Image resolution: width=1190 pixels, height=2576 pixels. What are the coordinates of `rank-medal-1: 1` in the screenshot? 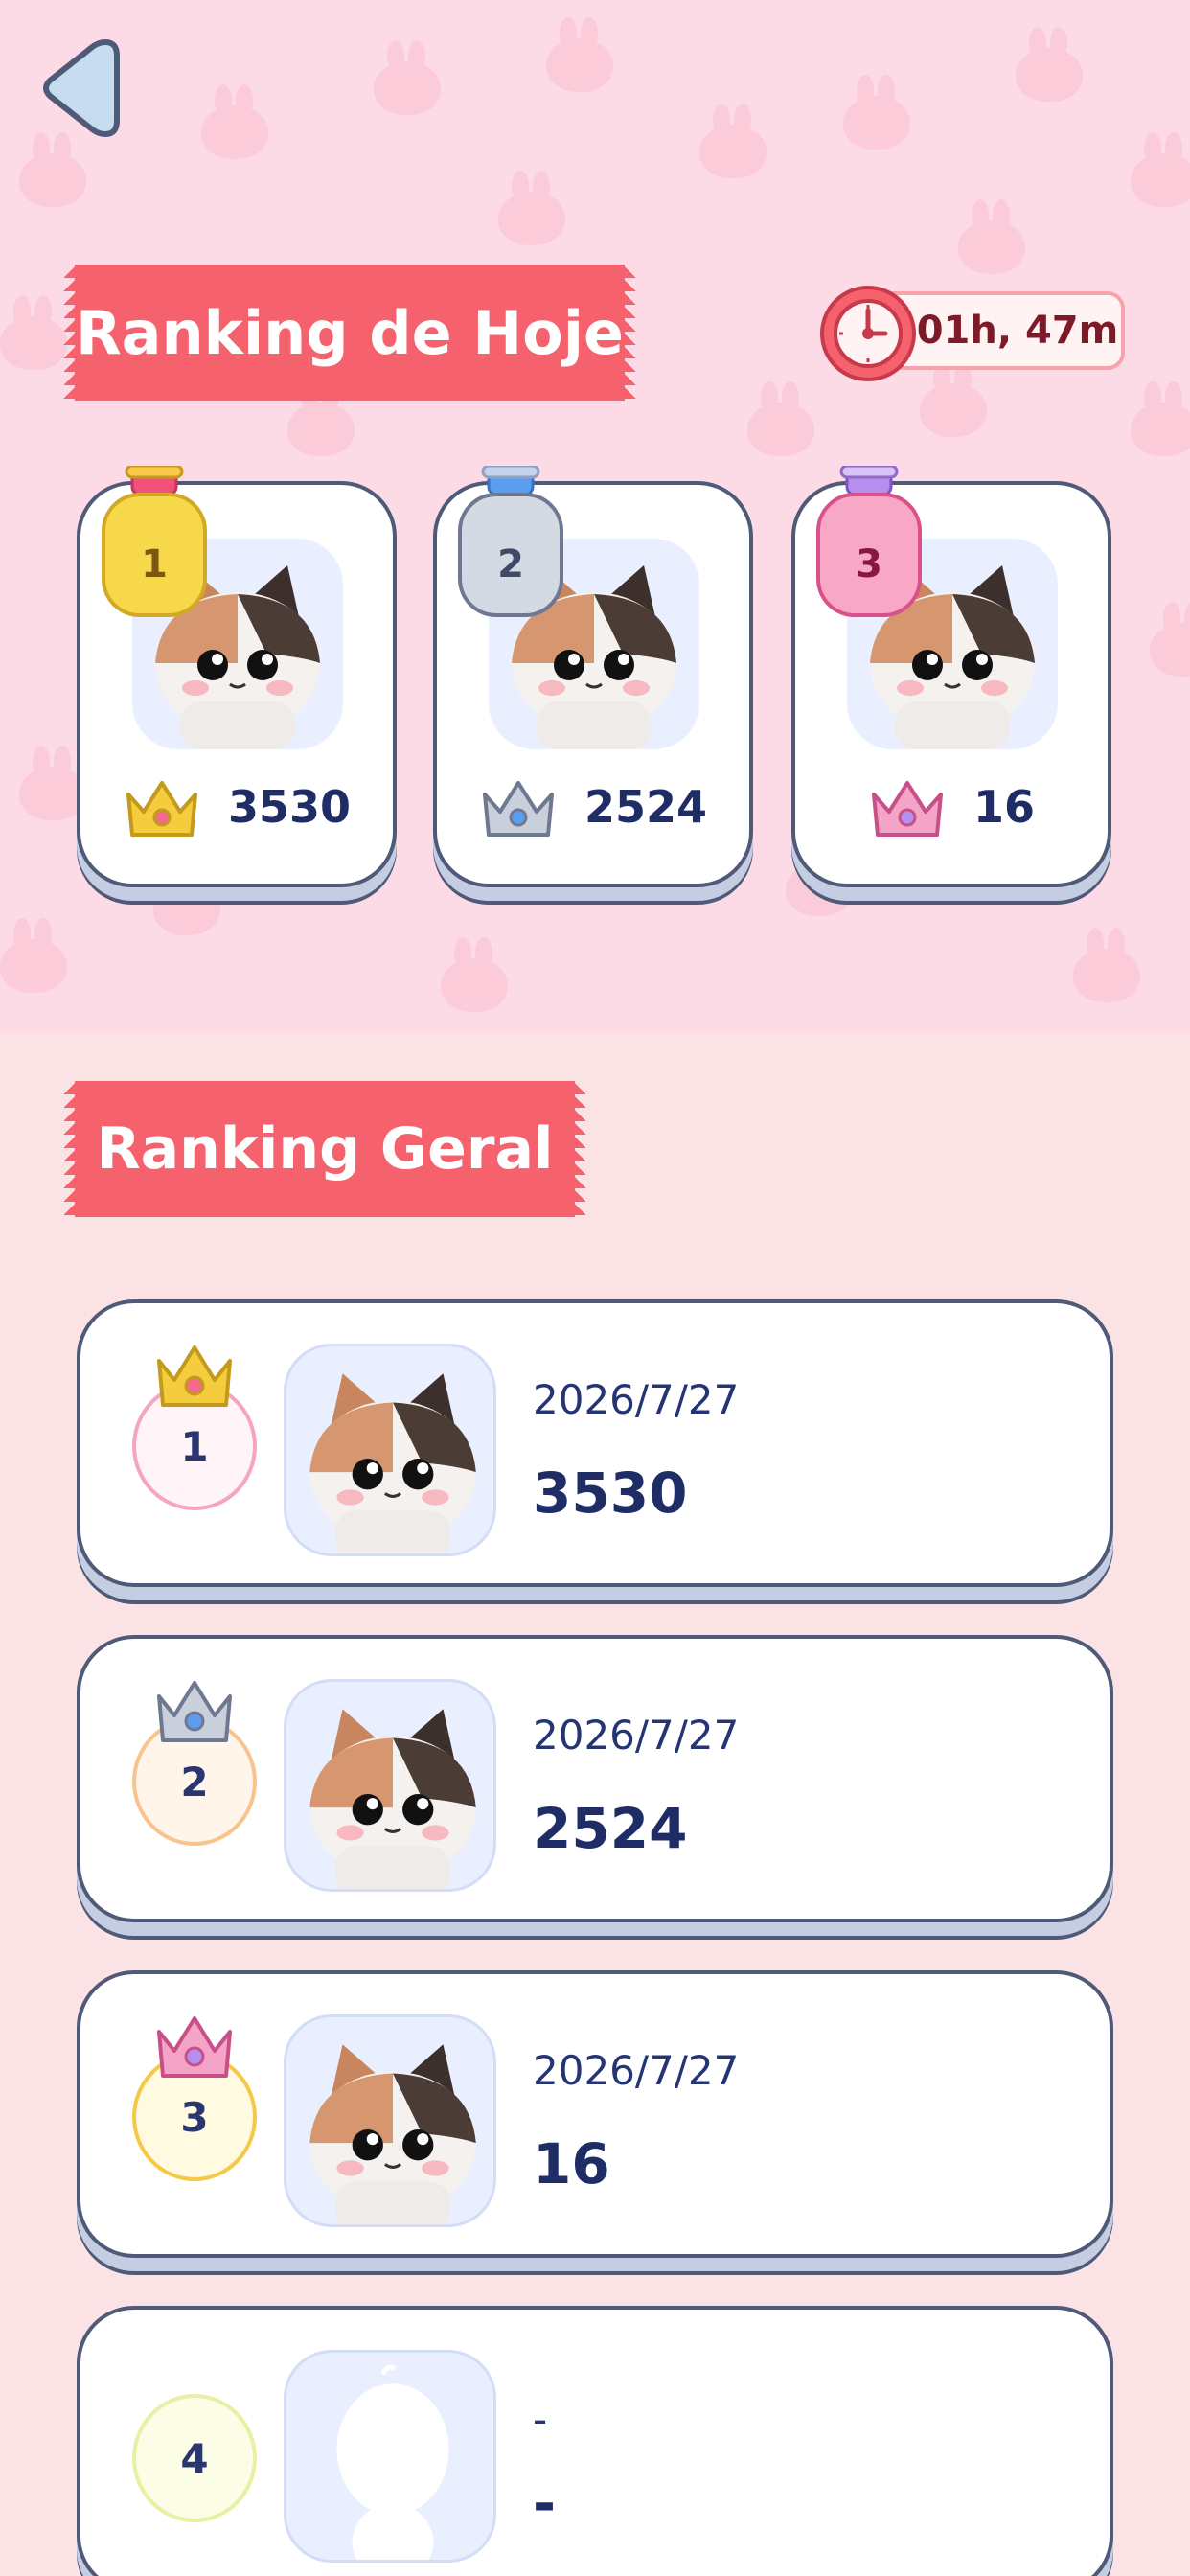 It's located at (155, 543).